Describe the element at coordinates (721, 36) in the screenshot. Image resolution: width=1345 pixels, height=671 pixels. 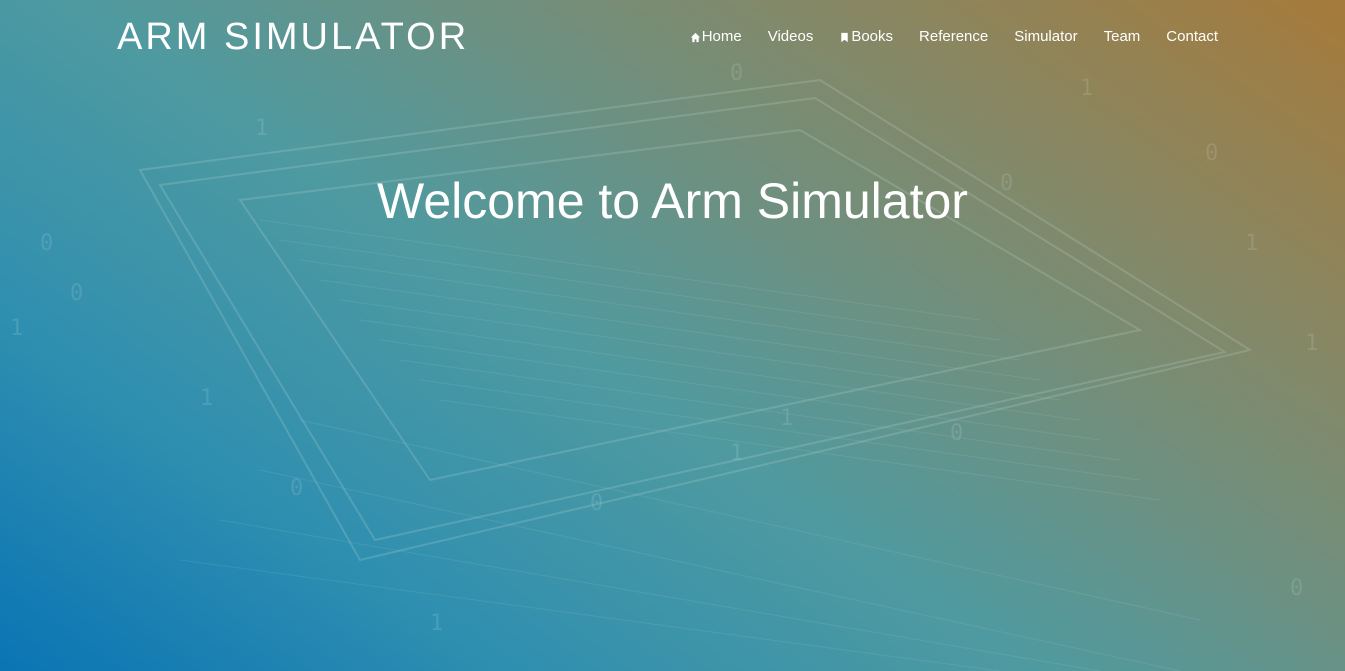
I see `nav-item-label: Home` at that location.